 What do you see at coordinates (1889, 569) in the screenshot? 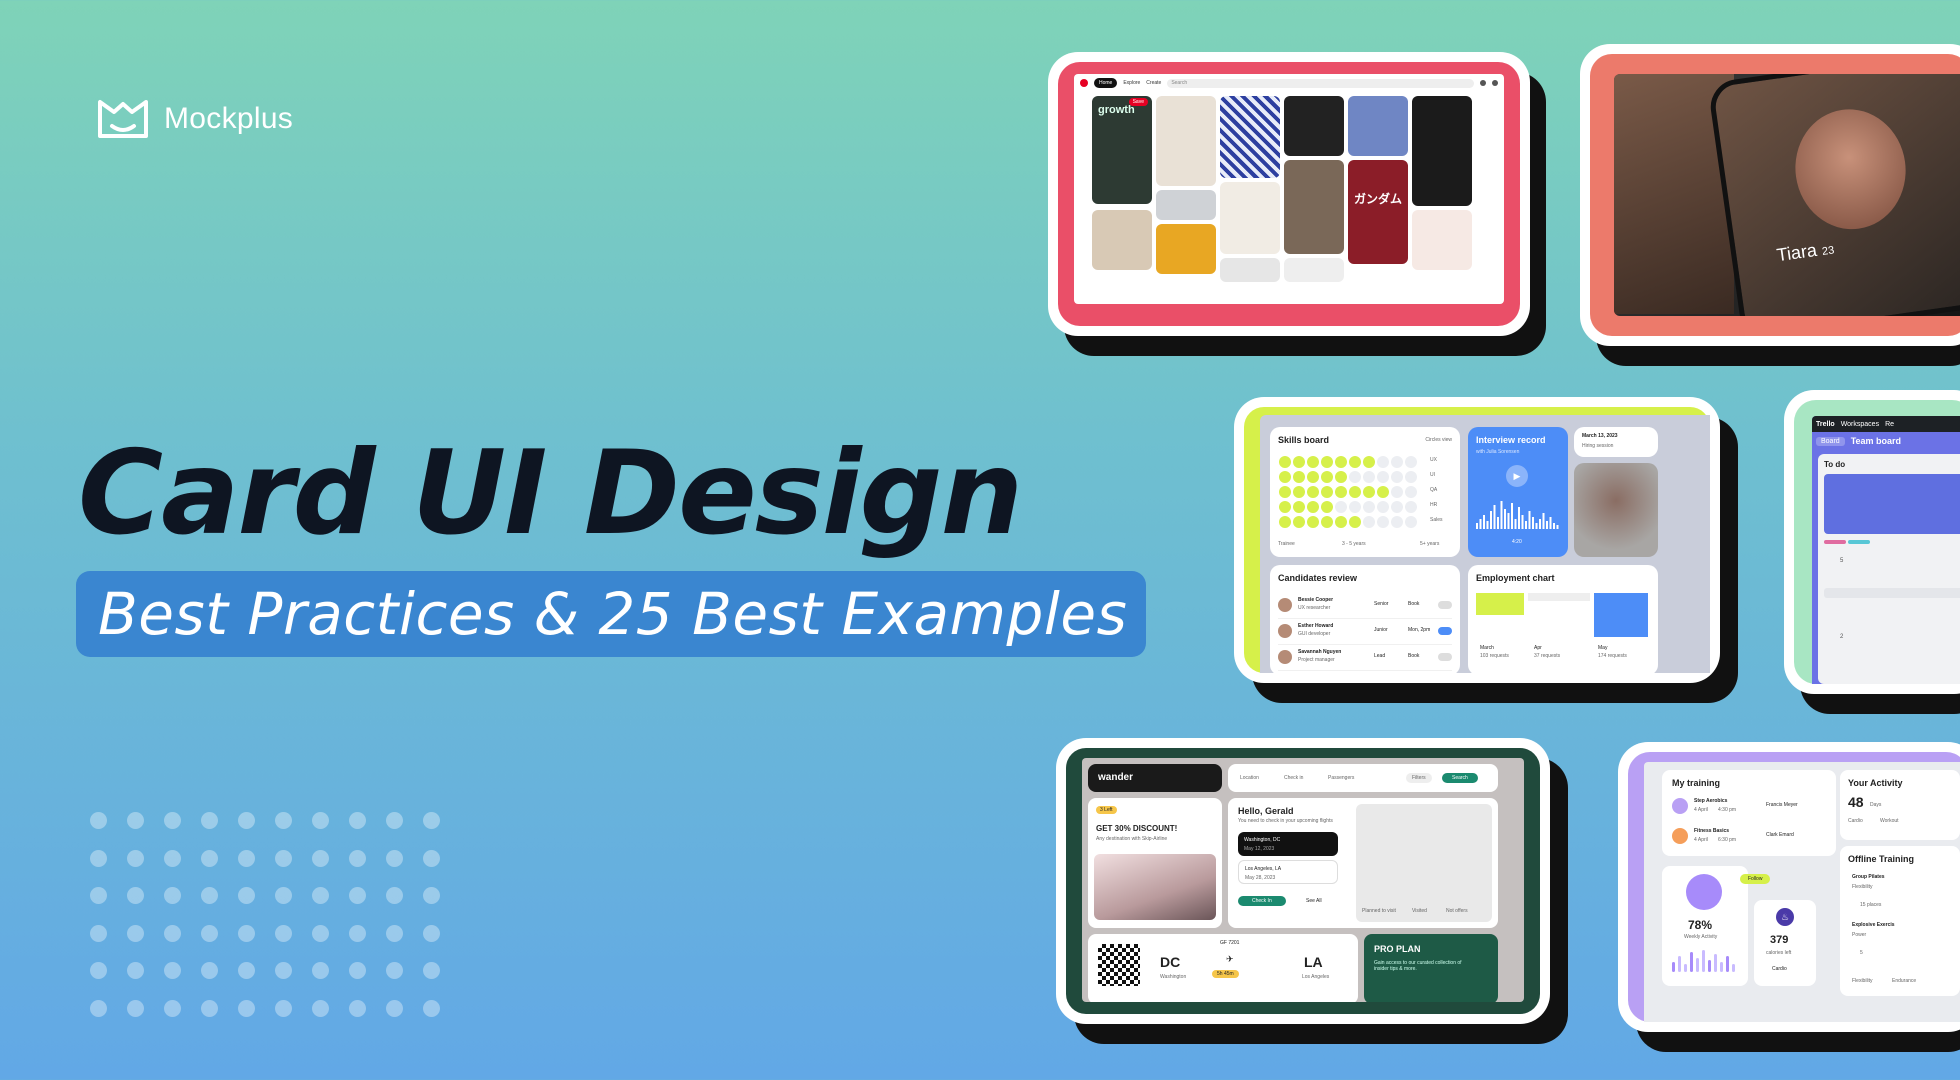
I see `todo-list: To do 5 2` at bounding box center [1889, 569].